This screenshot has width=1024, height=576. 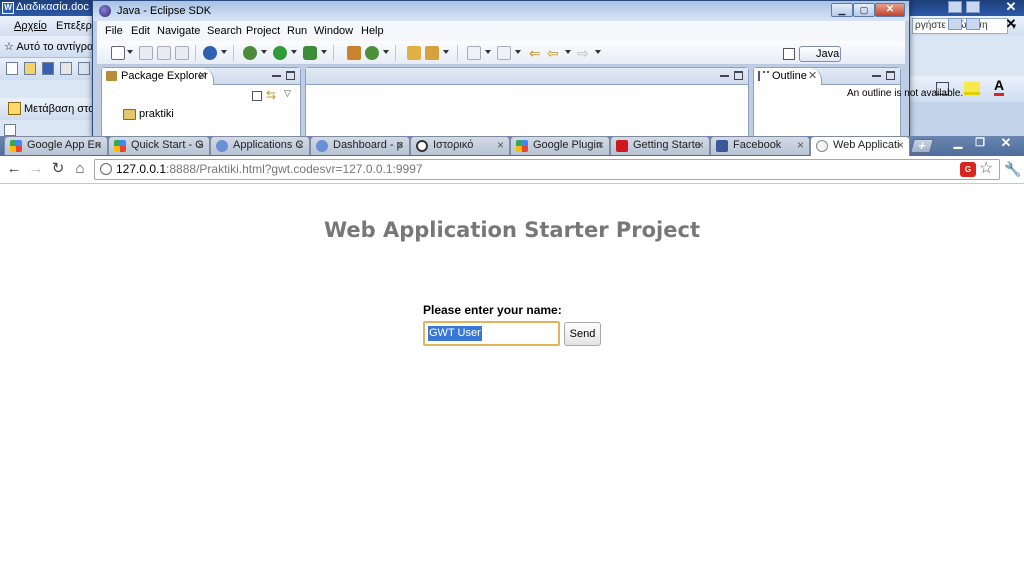 I want to click on menu-navigate: Navigate, so click(x=178, y=31).